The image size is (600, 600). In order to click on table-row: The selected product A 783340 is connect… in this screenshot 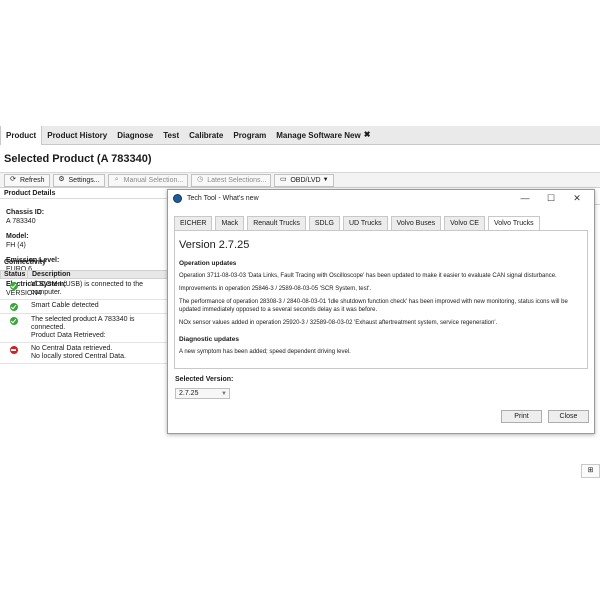, I will do `click(85, 328)`.